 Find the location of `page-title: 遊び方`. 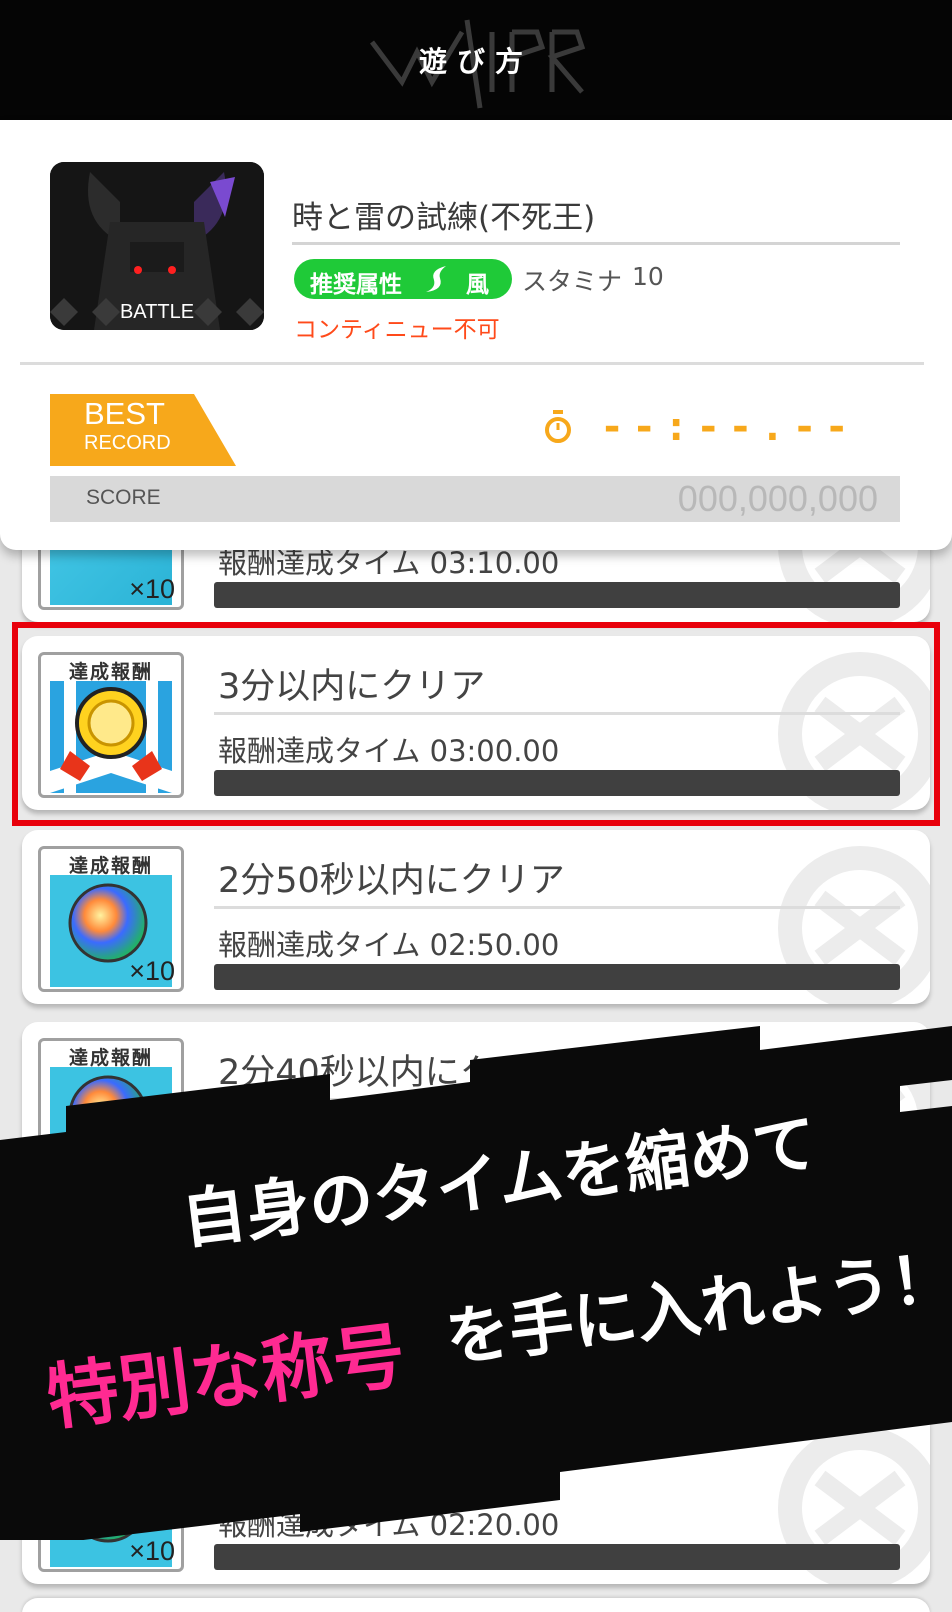

page-title: 遊び方 is located at coordinates (475, 61).